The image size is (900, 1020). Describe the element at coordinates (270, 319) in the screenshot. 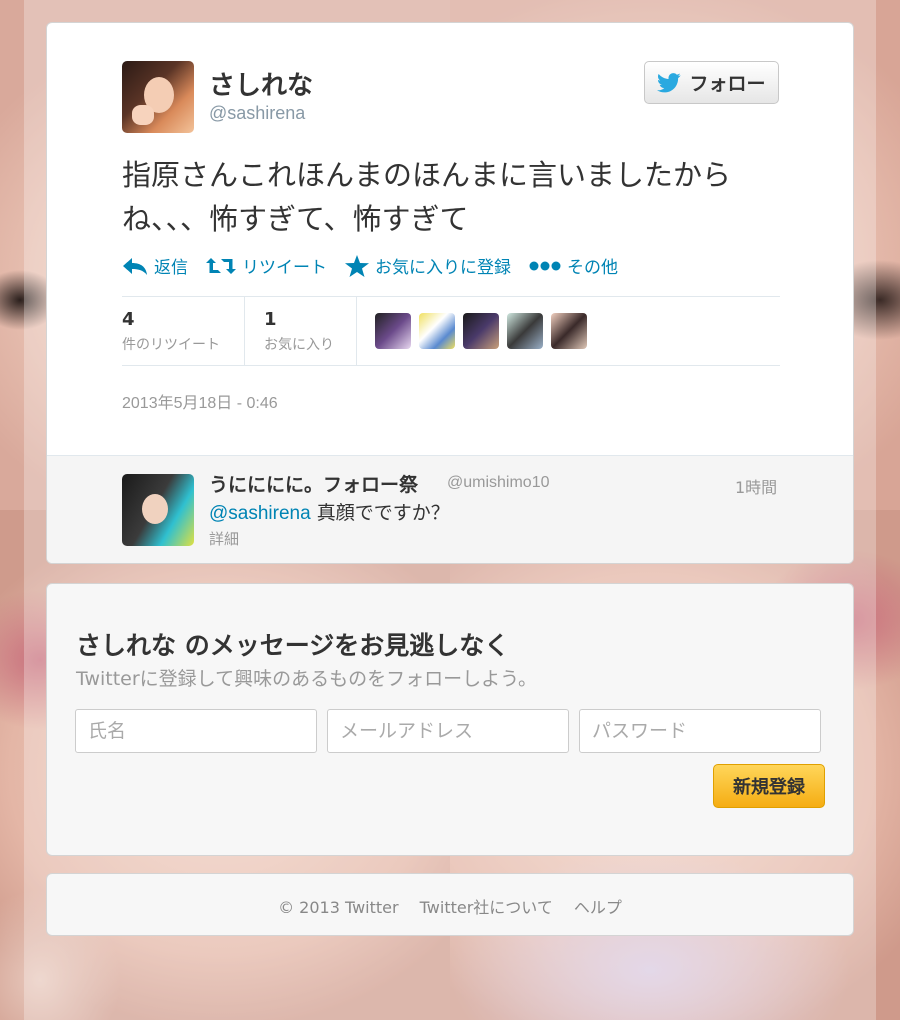

I see `favorites-count: 1` at that location.